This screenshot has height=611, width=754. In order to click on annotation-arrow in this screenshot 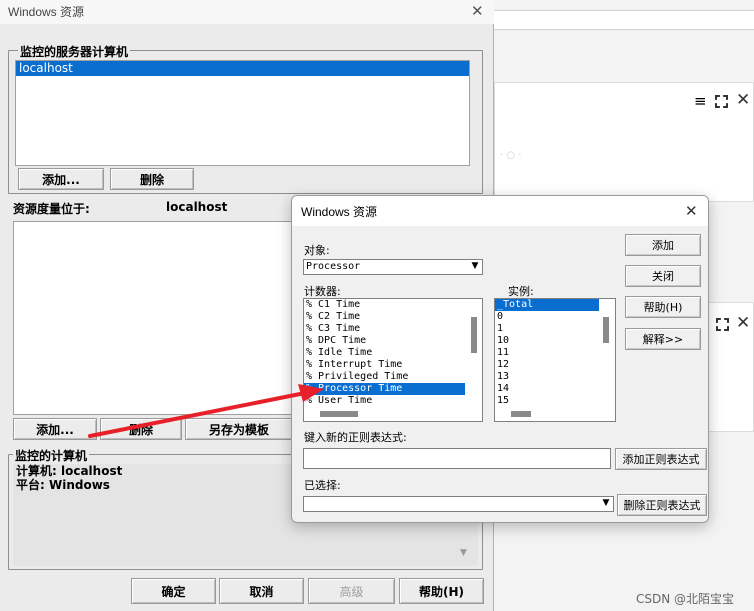, I will do `click(206, 411)`.